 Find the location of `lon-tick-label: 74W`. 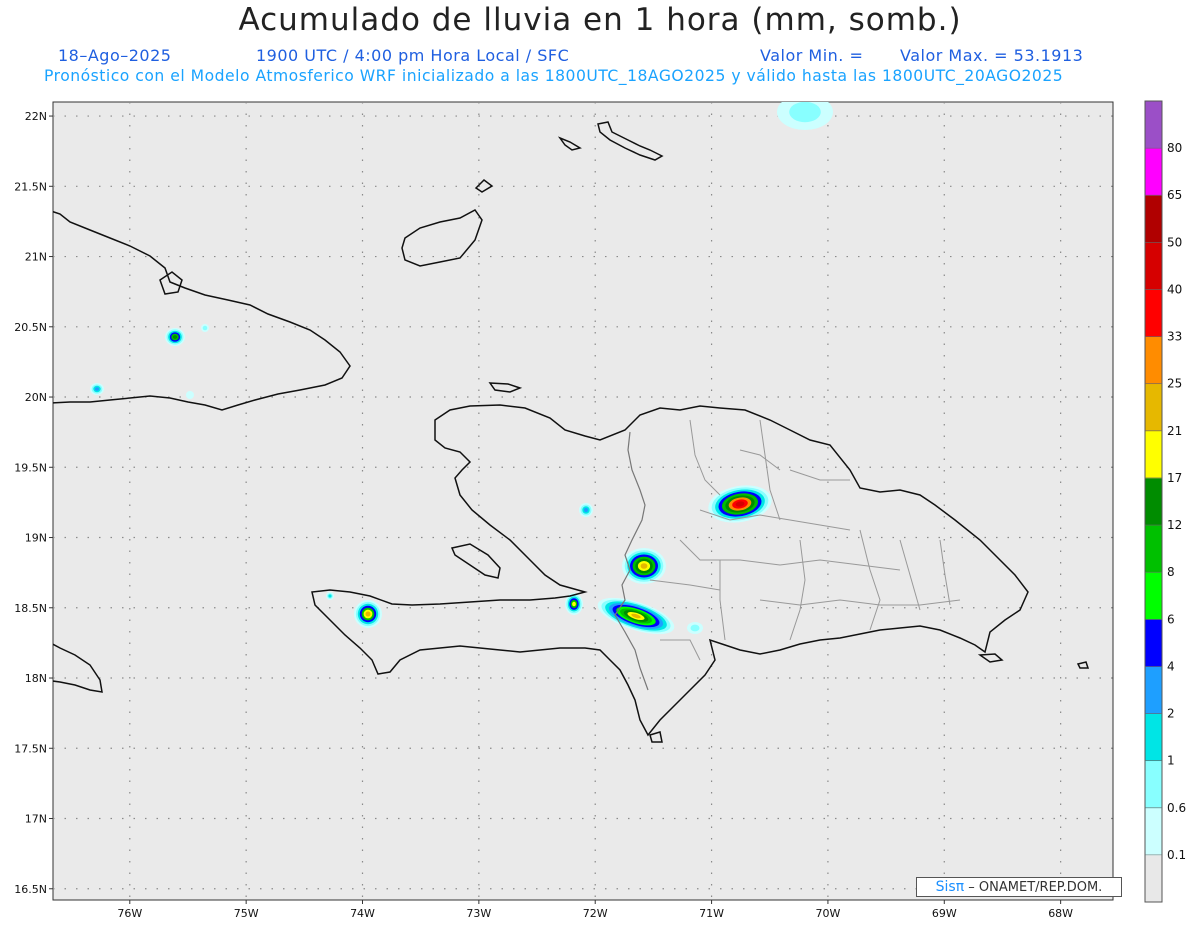

lon-tick-label: 74W is located at coordinates (362, 913).